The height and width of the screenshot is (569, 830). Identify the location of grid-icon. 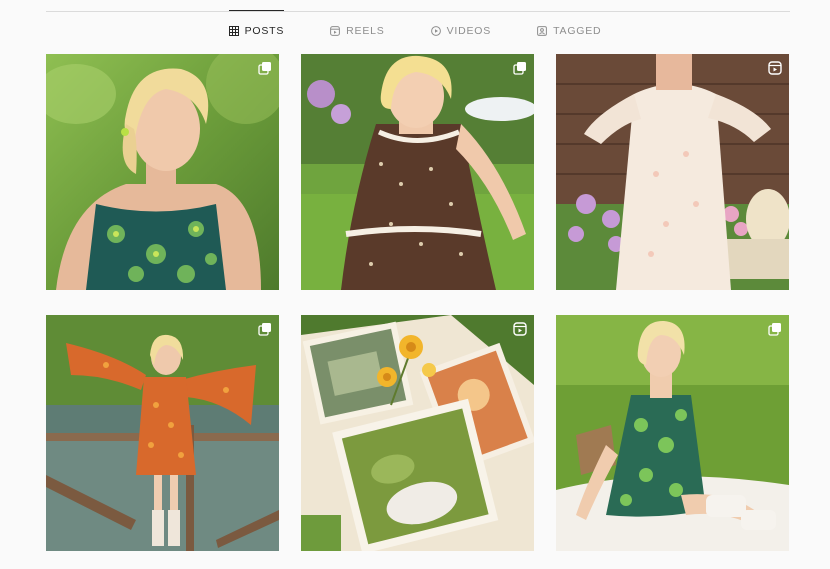
(233, 31).